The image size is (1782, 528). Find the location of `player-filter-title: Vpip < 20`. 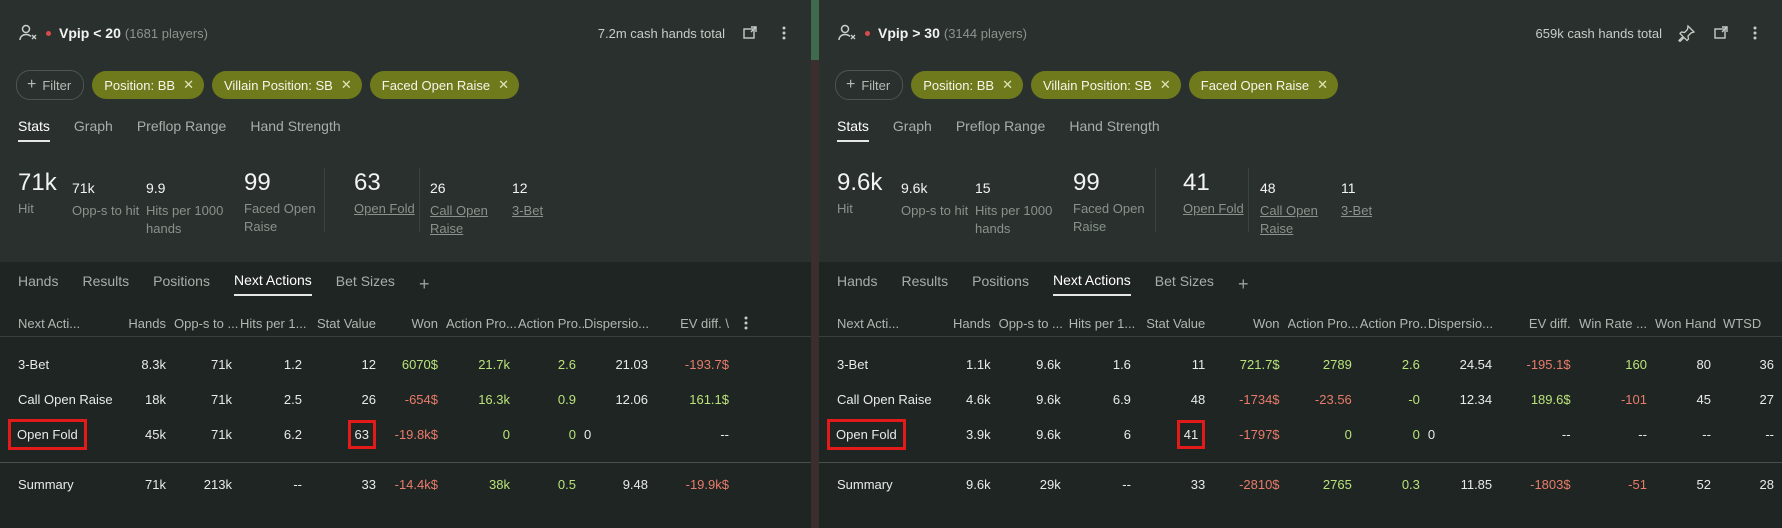

player-filter-title: Vpip < 20 is located at coordinates (90, 33).